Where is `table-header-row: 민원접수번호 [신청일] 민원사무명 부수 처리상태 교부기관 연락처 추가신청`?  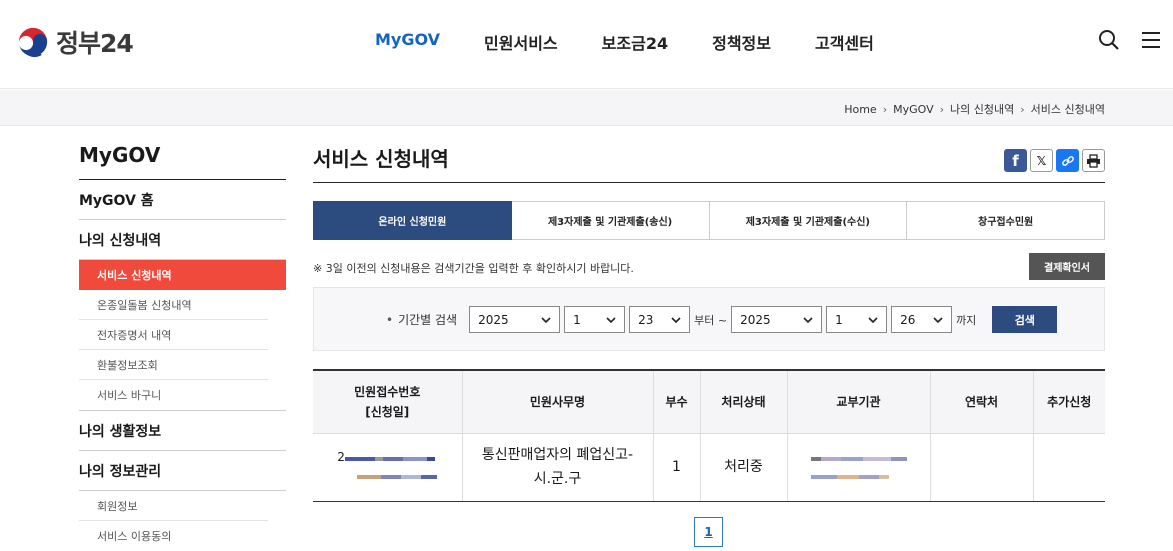
table-header-row: 민원접수번호 [신청일] 민원사무명 부수 처리상태 교부기관 연락처 추가신청 is located at coordinates (709, 401).